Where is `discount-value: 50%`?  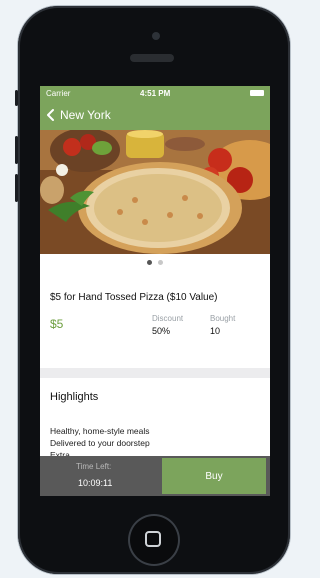 discount-value: 50% is located at coordinates (161, 331).